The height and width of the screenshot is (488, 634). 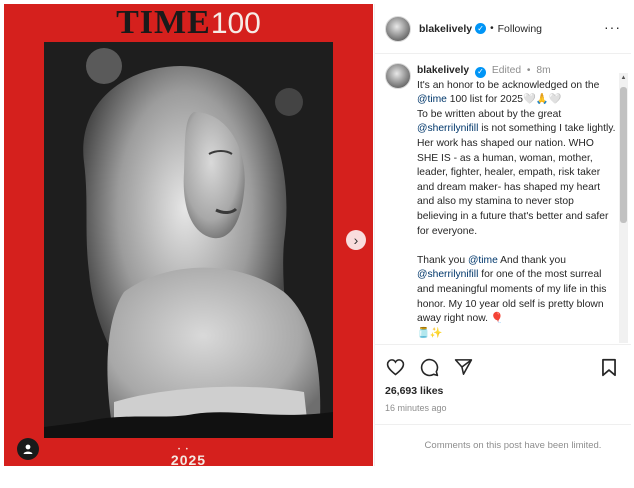 I want to click on chevron-right-icon: ›, so click(x=356, y=240).